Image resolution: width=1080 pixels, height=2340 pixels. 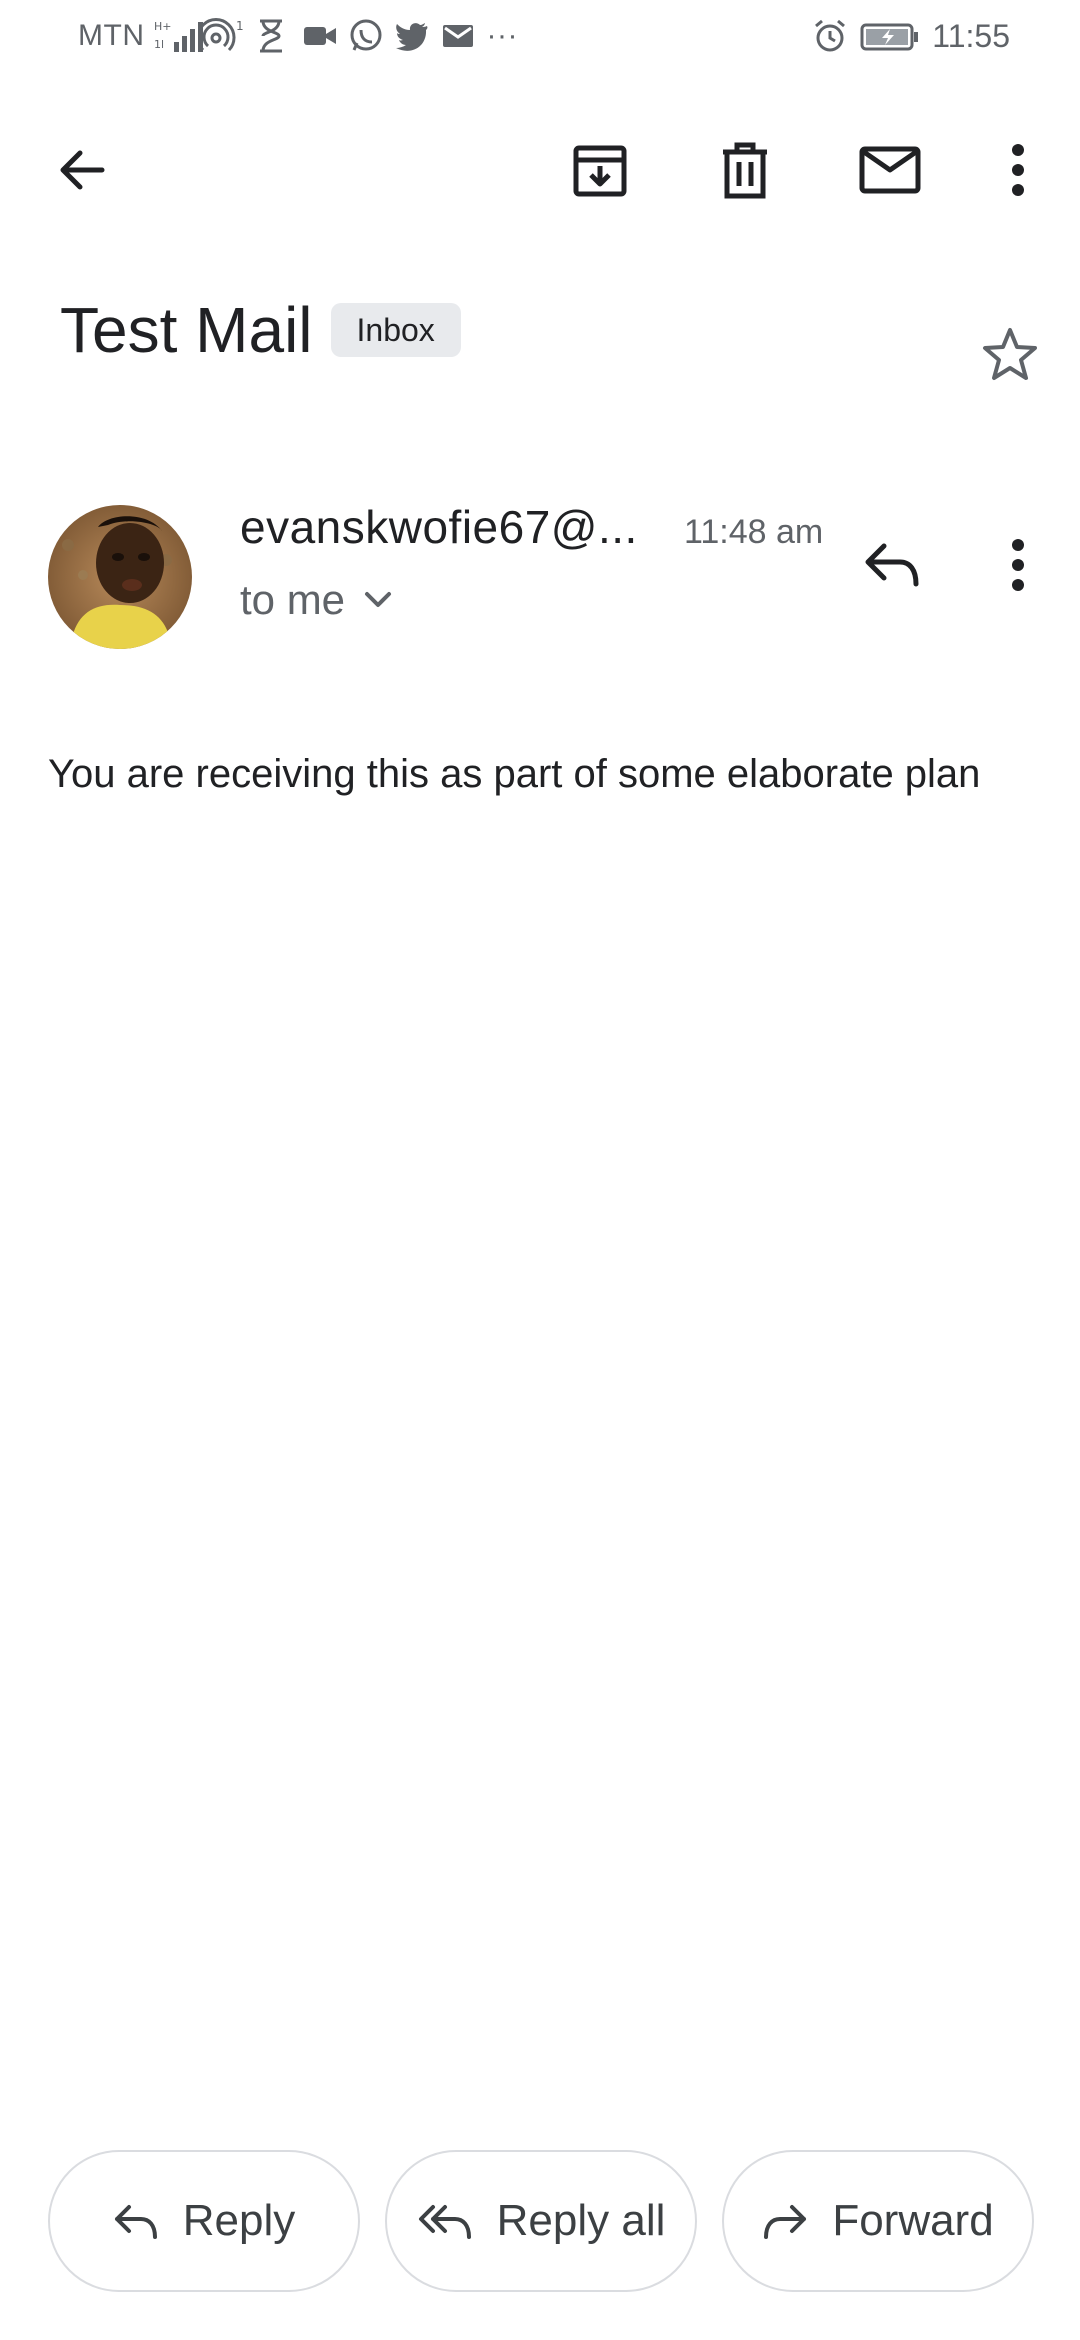 What do you see at coordinates (830, 36) in the screenshot?
I see `alarm-icon` at bounding box center [830, 36].